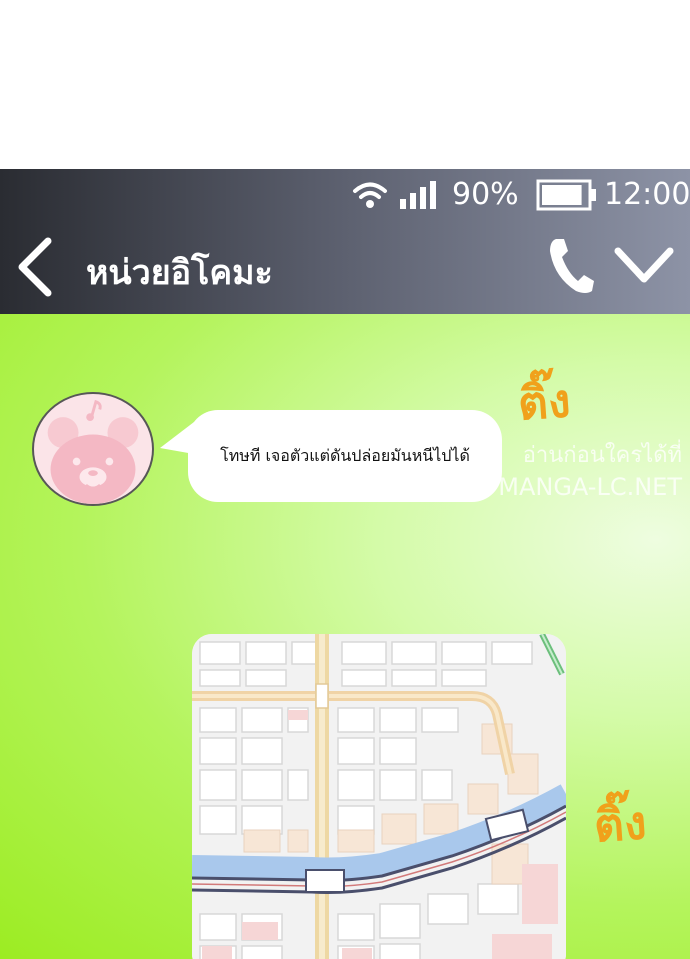  Describe the element at coordinates (620, 824) in the screenshot. I see `sound-effect-ting-2: ติ๊ง` at that location.